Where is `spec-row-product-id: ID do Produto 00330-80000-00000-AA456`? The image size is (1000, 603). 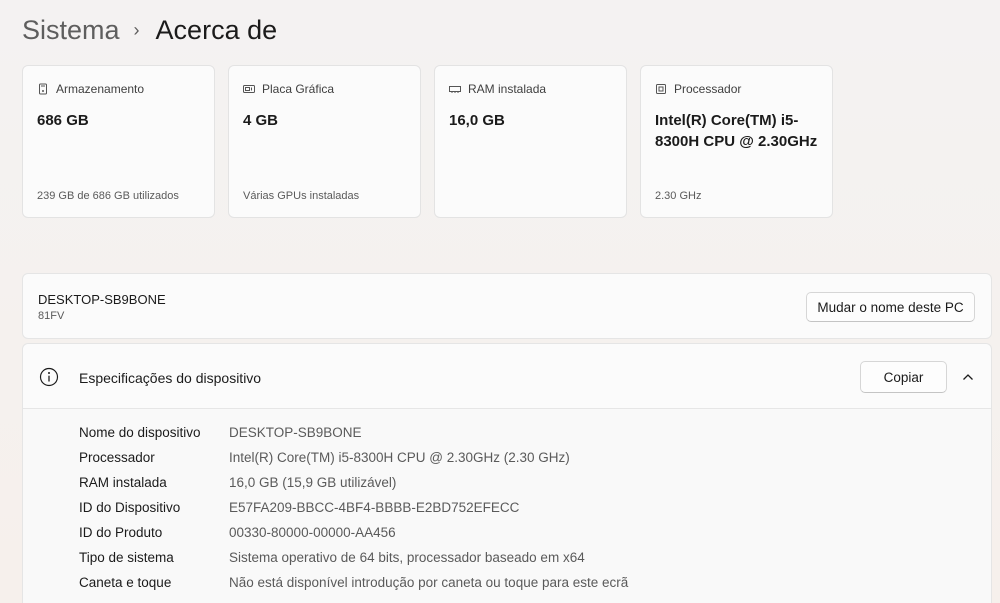
spec-row-product-id: ID do Produto 00330-80000-00000-AA456 is located at coordinates (353, 532).